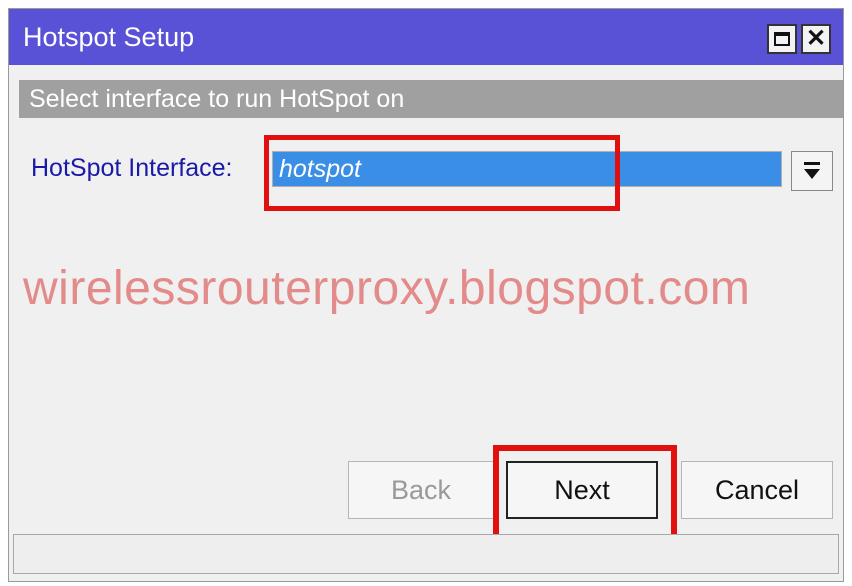 The height and width of the screenshot is (586, 852). I want to click on dropdown-button, so click(812, 171).